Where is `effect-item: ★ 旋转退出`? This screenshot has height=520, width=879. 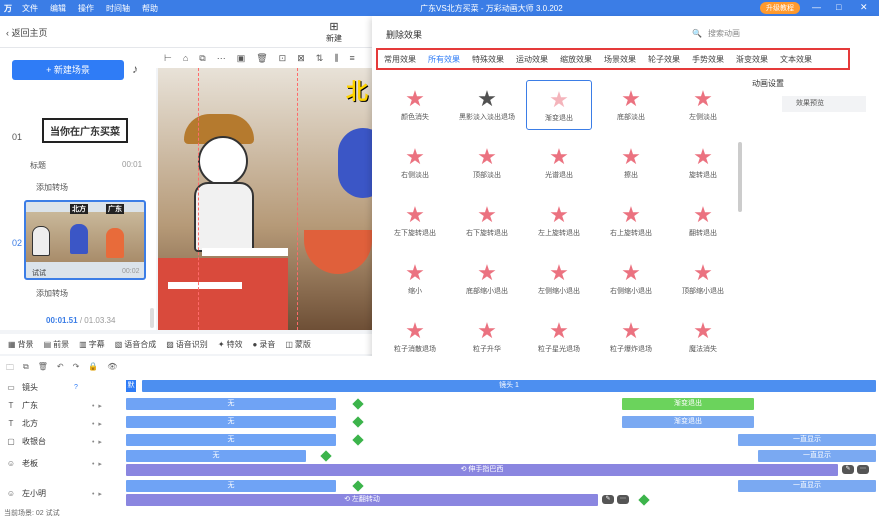 effect-item: ★ 旋转退出 is located at coordinates (703, 163).